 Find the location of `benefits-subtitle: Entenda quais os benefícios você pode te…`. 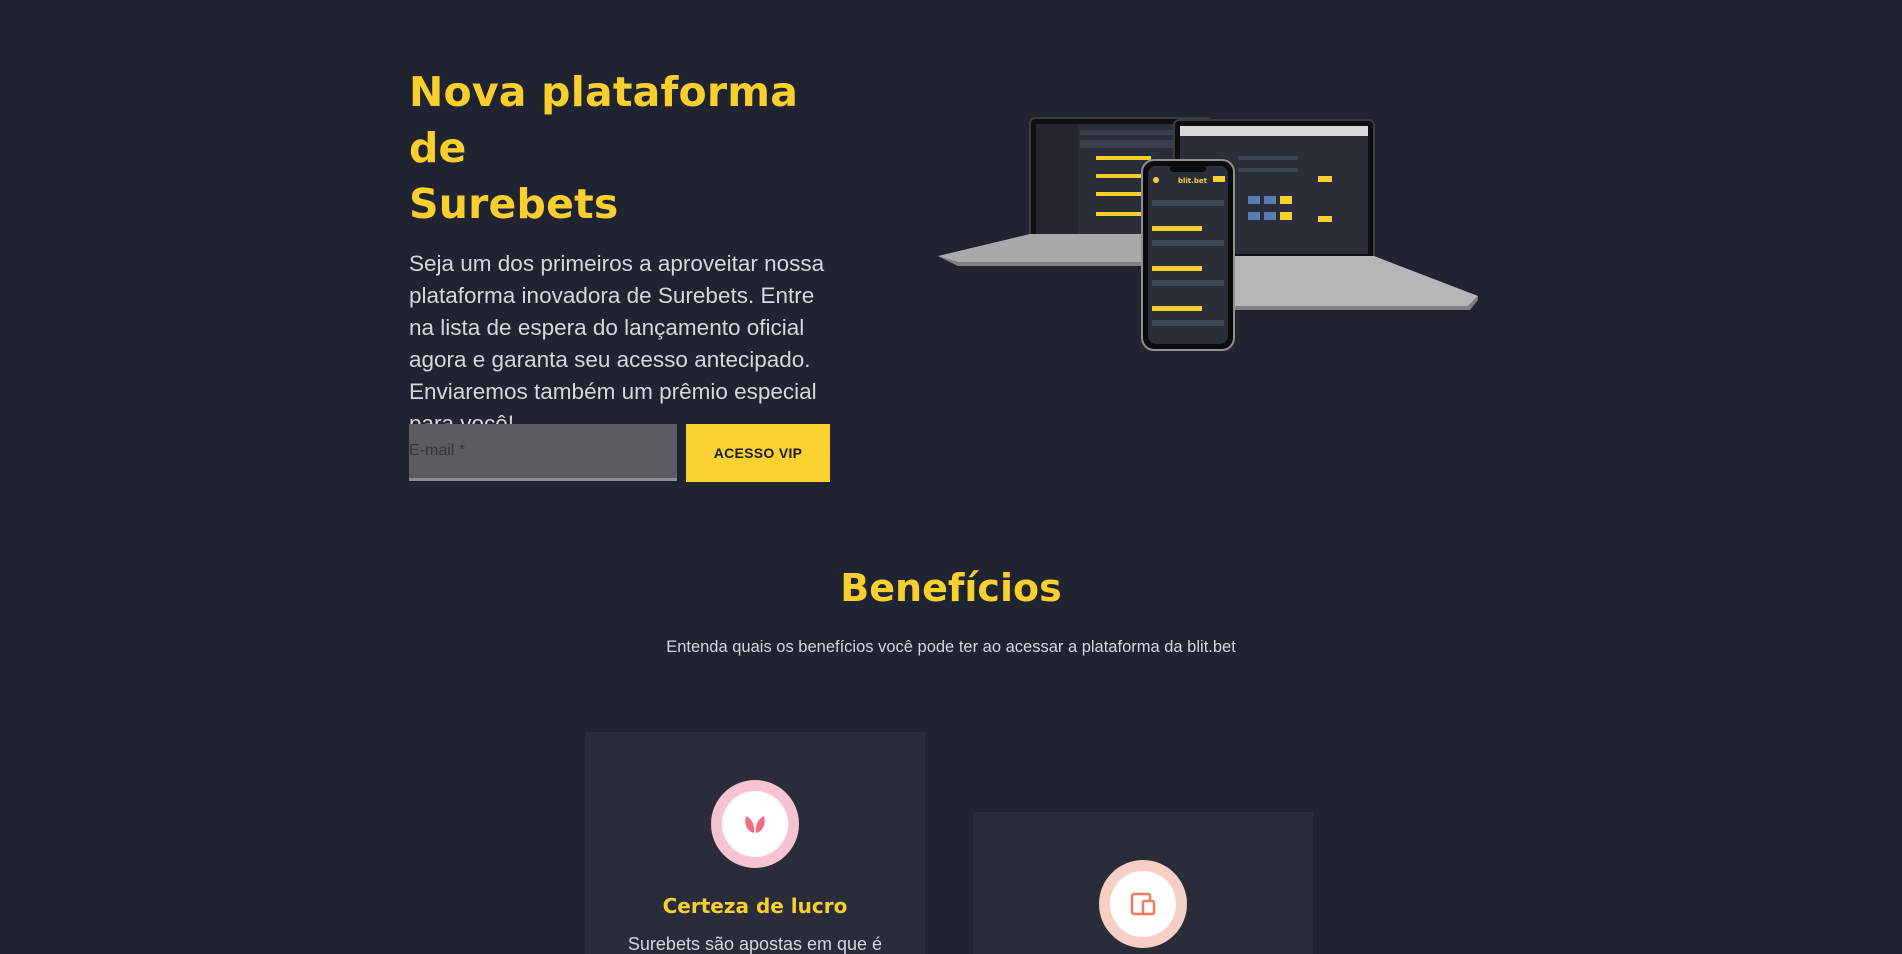

benefits-subtitle: Entenda quais os benefícios você pode te… is located at coordinates (951, 647).